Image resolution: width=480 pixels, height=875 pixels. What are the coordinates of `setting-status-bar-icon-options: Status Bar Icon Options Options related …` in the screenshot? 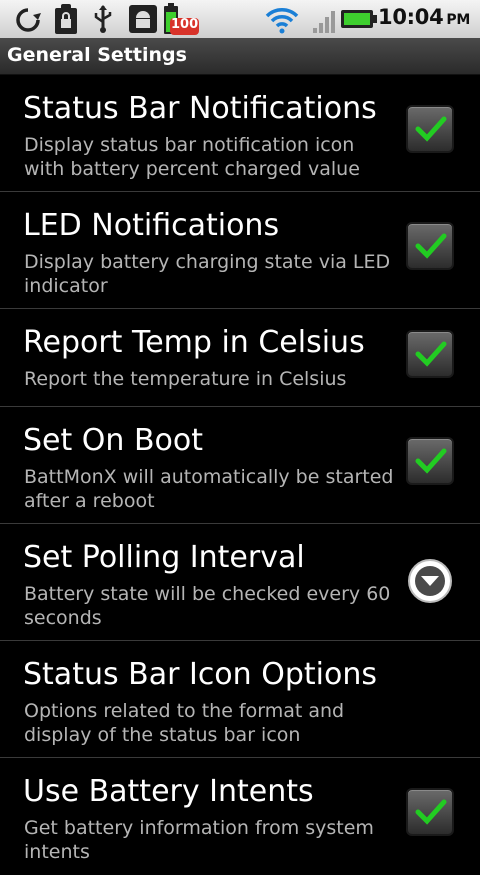 It's located at (240, 699).